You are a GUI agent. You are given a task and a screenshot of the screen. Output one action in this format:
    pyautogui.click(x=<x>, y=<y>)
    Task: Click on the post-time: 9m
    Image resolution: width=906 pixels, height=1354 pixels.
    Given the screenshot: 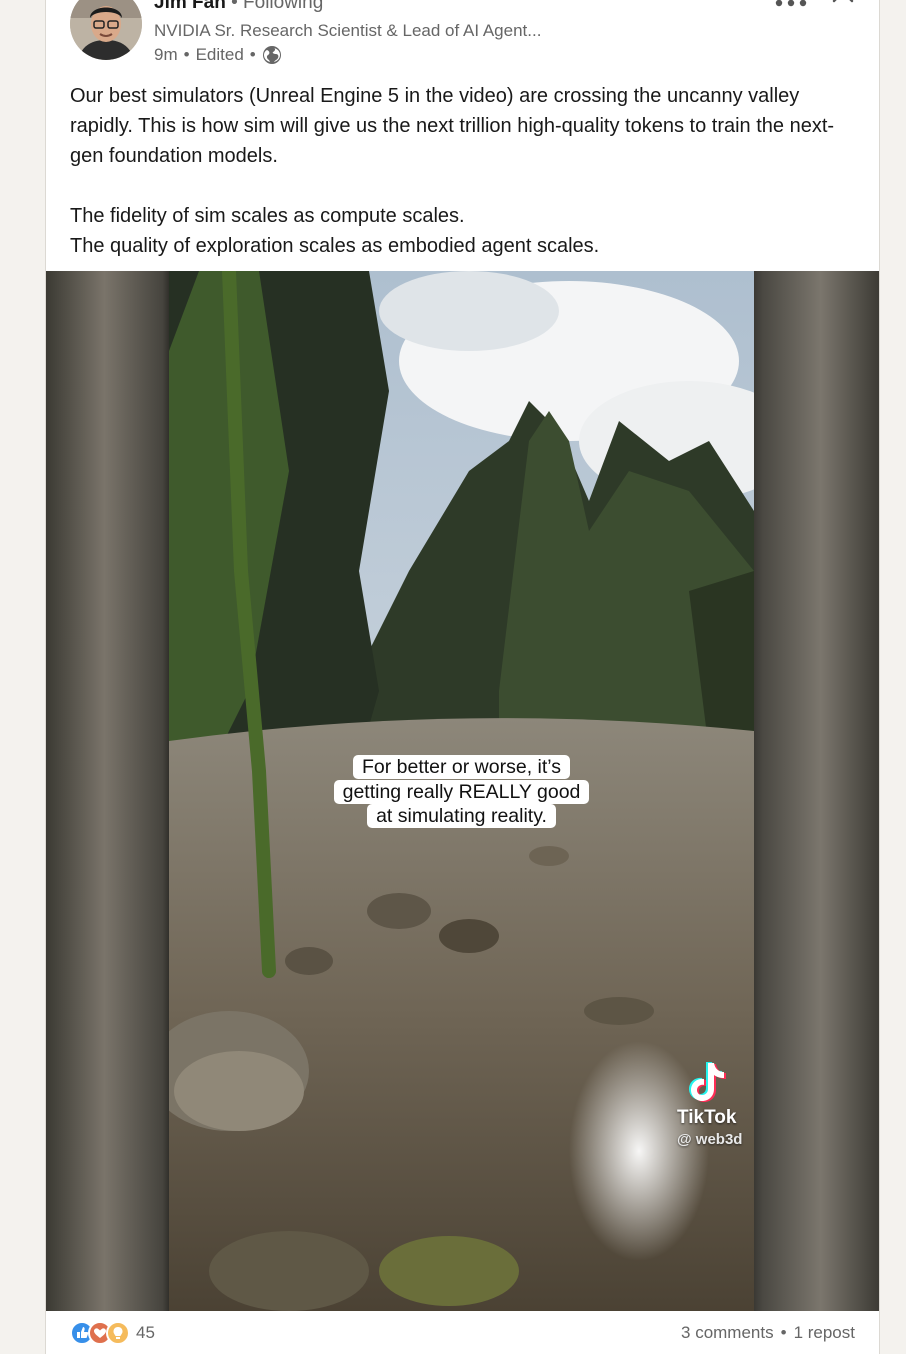 What is the action you would take?
    pyautogui.click(x=166, y=54)
    